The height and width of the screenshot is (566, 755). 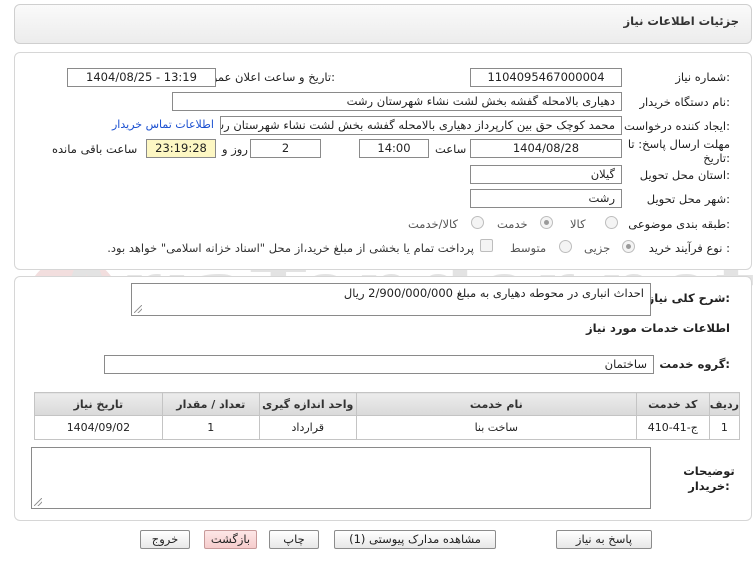 What do you see at coordinates (546, 77) in the screenshot?
I see `need-number-field: 1104095467000004` at bounding box center [546, 77].